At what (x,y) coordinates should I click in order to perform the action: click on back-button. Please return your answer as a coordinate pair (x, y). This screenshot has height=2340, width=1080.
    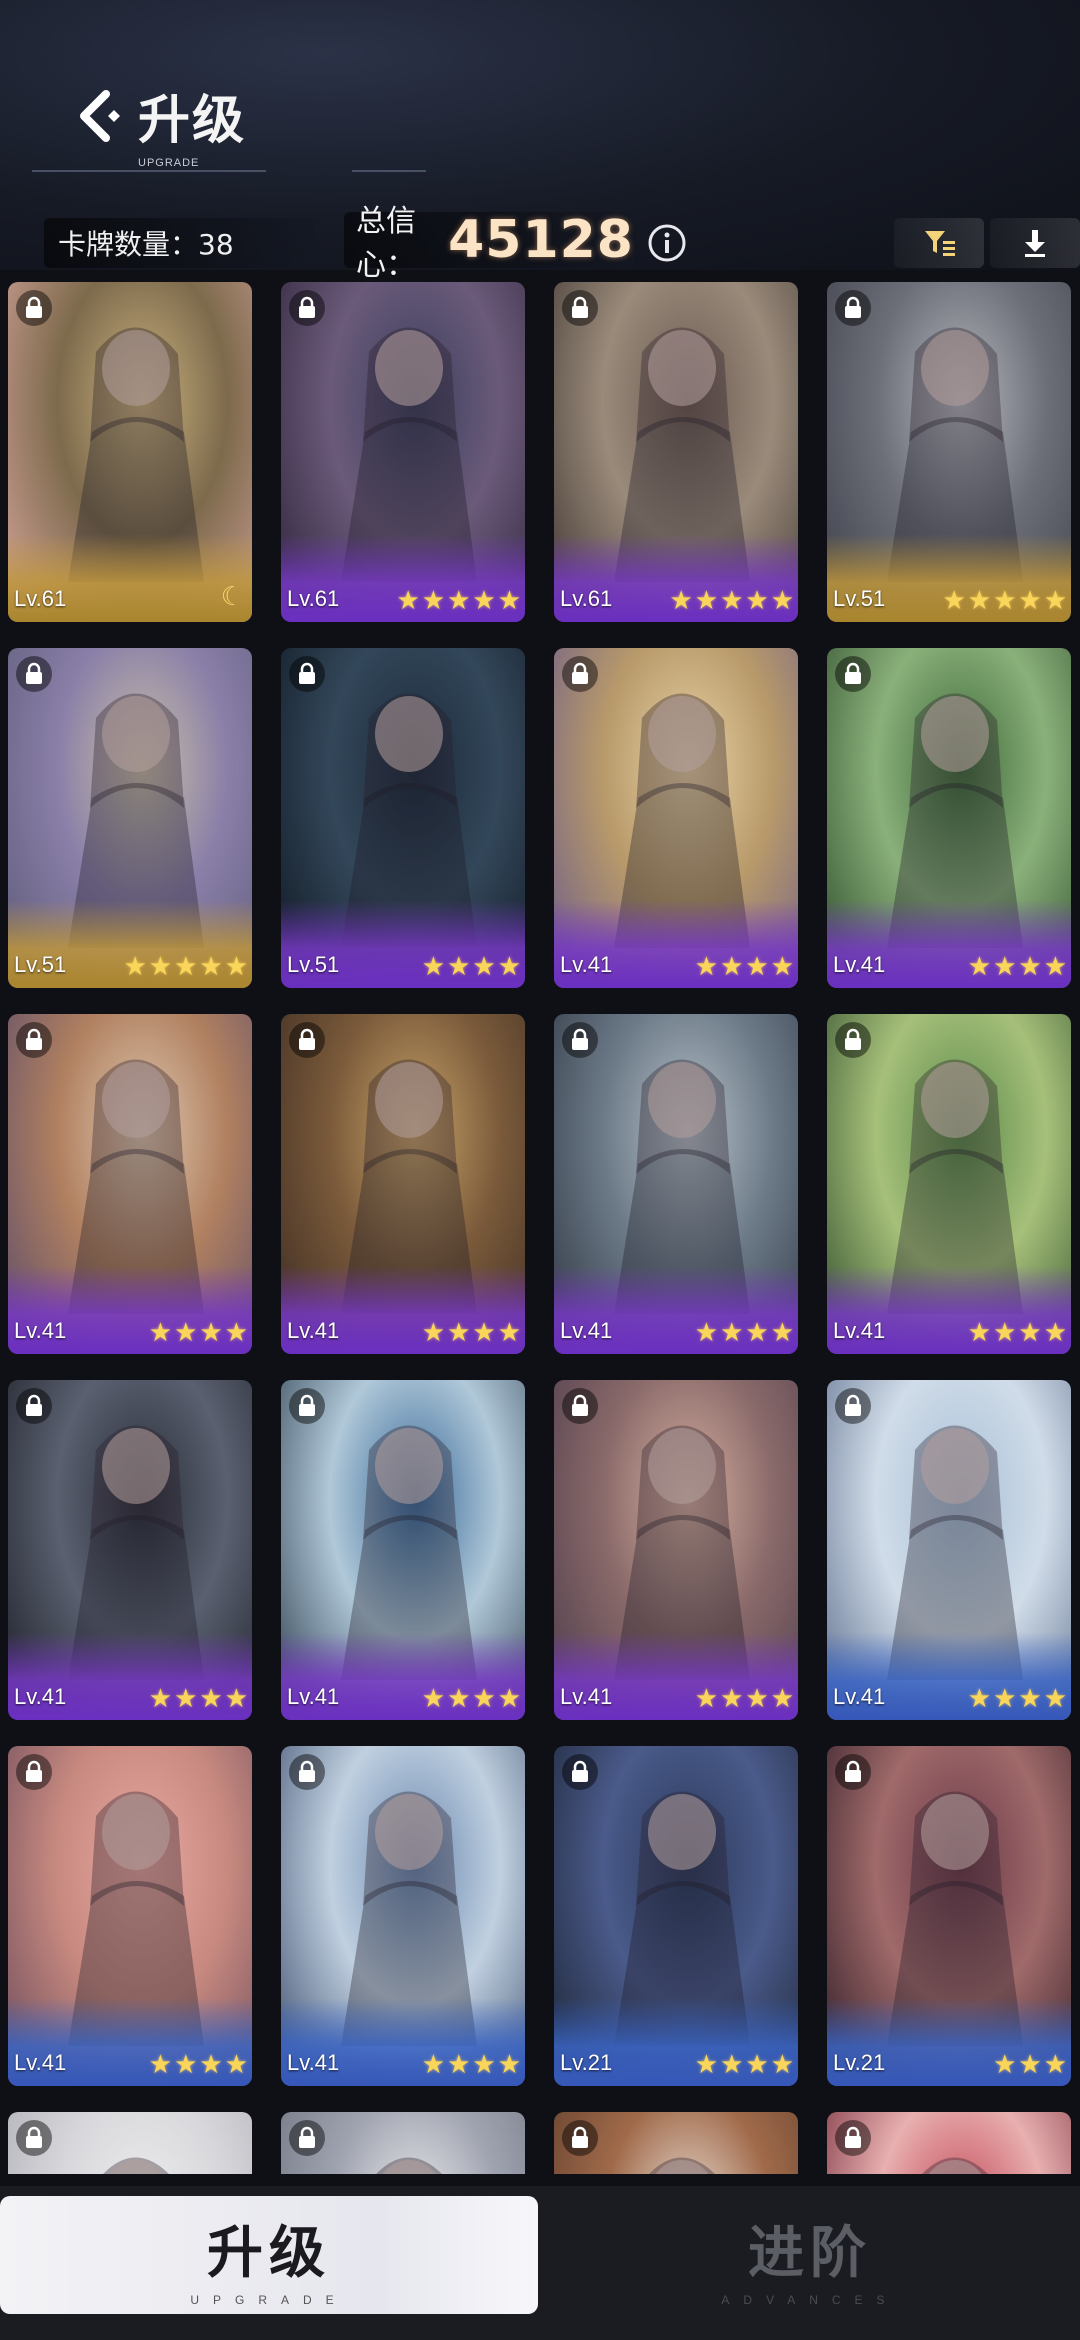
    Looking at the image, I should click on (102, 116).